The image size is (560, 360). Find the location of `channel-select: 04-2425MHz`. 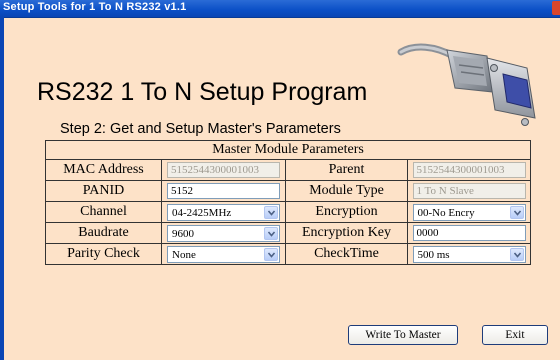

channel-select: 04-2425MHz is located at coordinates (223, 212).